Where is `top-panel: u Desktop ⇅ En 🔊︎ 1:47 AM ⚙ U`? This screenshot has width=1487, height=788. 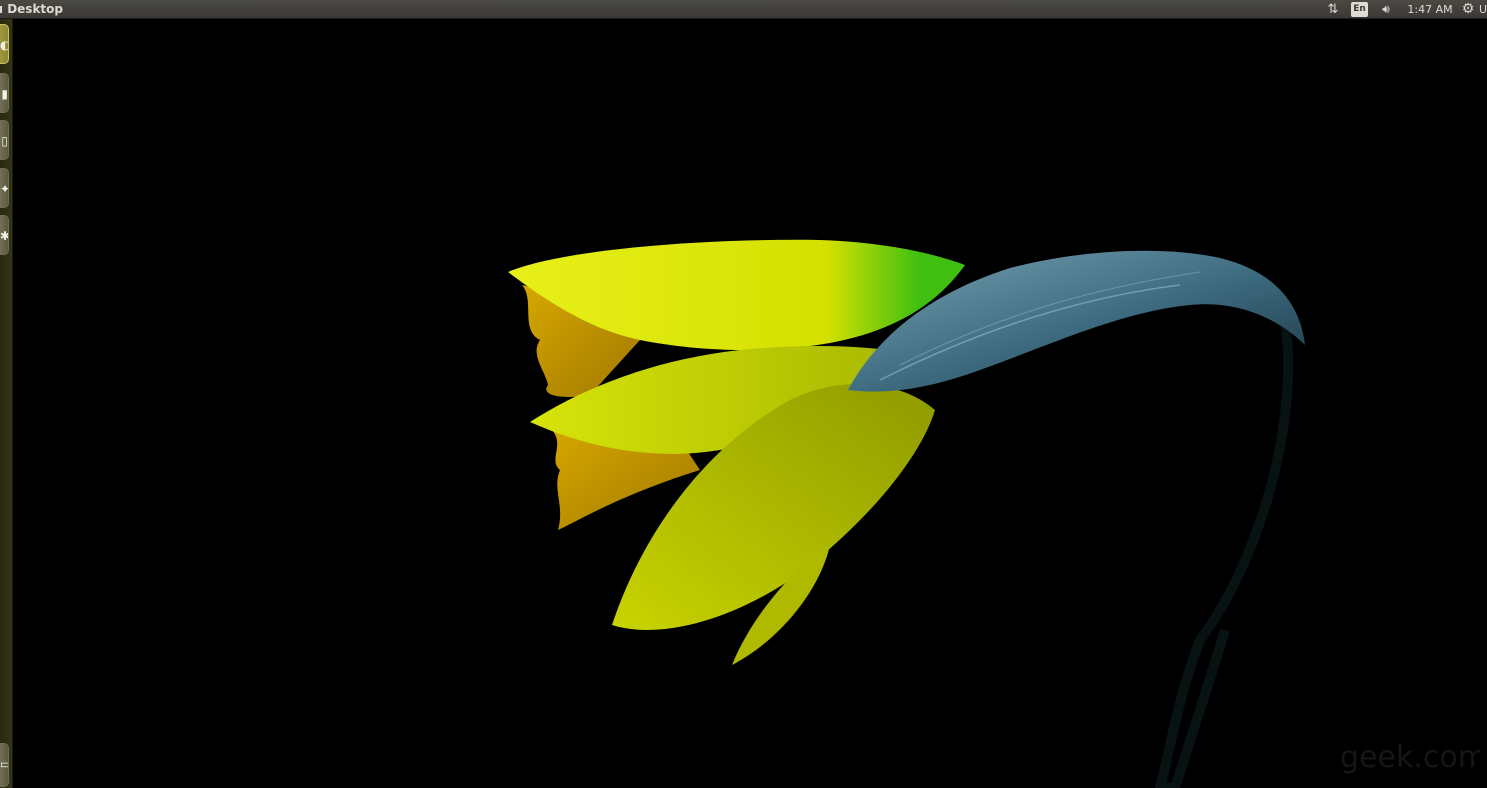
top-panel: u Desktop ⇅ En 🔊︎ 1:47 AM ⚙ U is located at coordinates (743, 9).